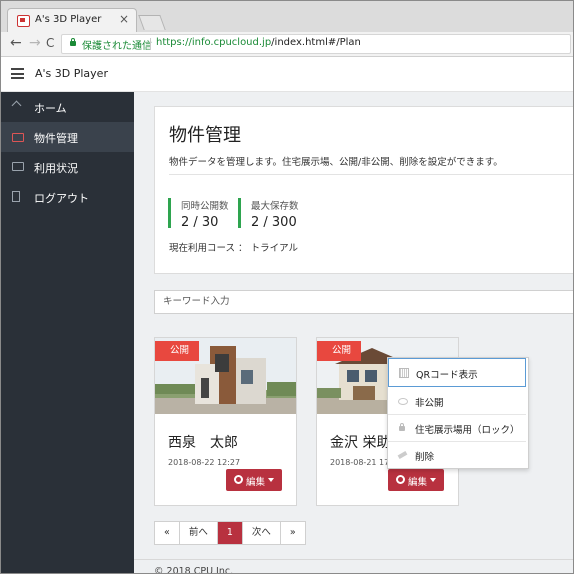 Image resolution: width=574 pixels, height=574 pixels. What do you see at coordinates (67, 107) in the screenshot?
I see `sidebar-item-home: ホーム` at bounding box center [67, 107].